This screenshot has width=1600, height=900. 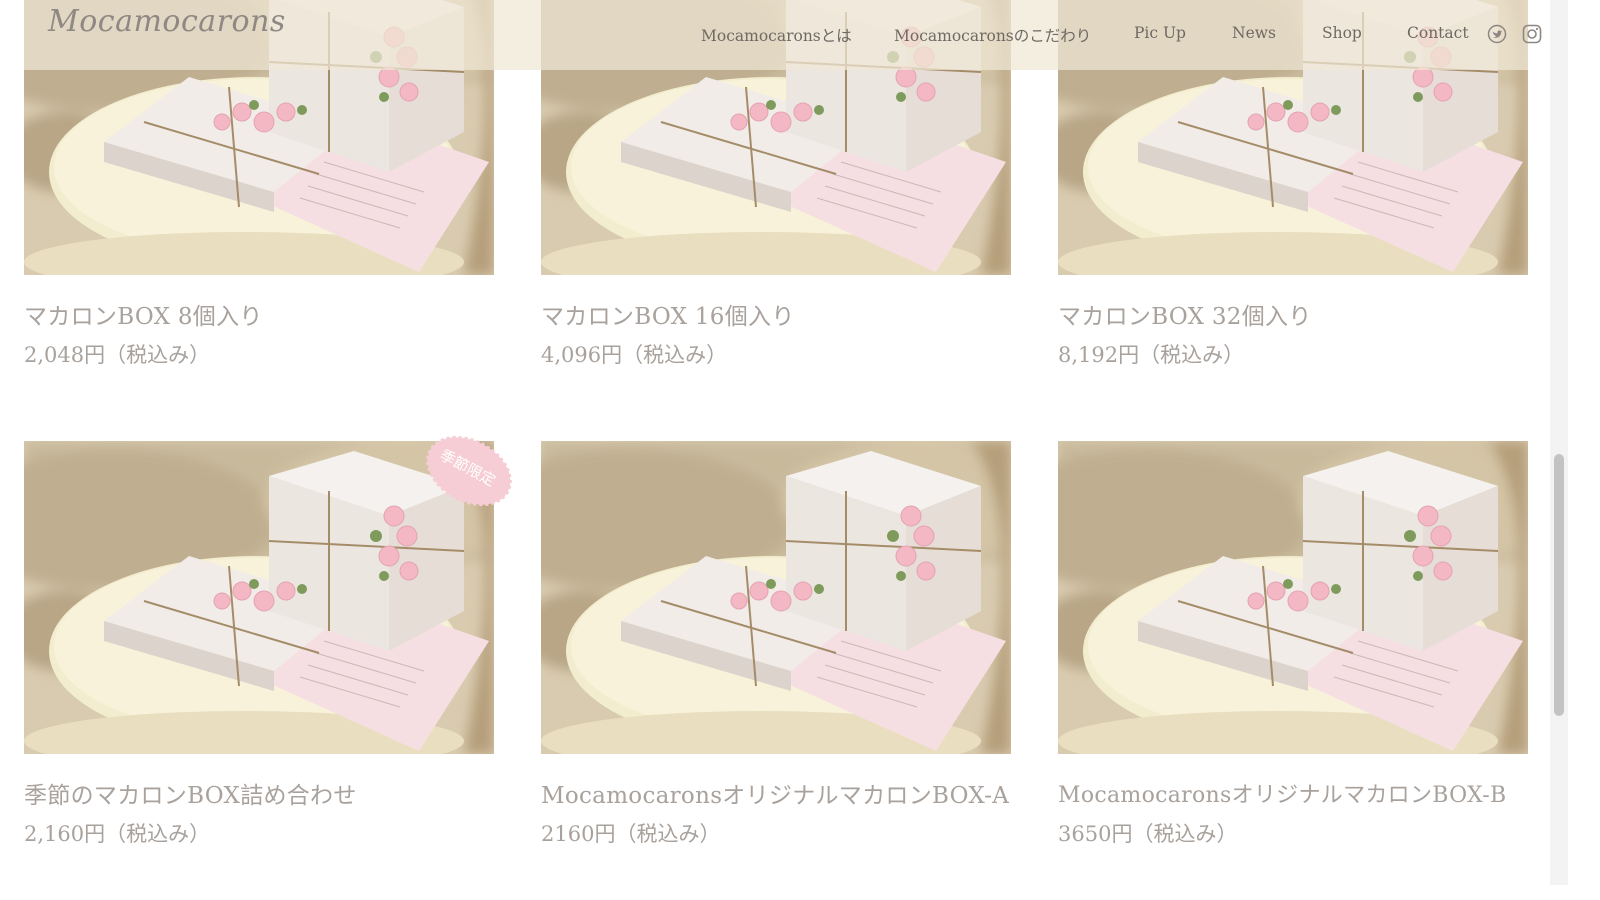 What do you see at coordinates (117, 355) in the screenshot?
I see `product-price: 2,048円（税込み）` at bounding box center [117, 355].